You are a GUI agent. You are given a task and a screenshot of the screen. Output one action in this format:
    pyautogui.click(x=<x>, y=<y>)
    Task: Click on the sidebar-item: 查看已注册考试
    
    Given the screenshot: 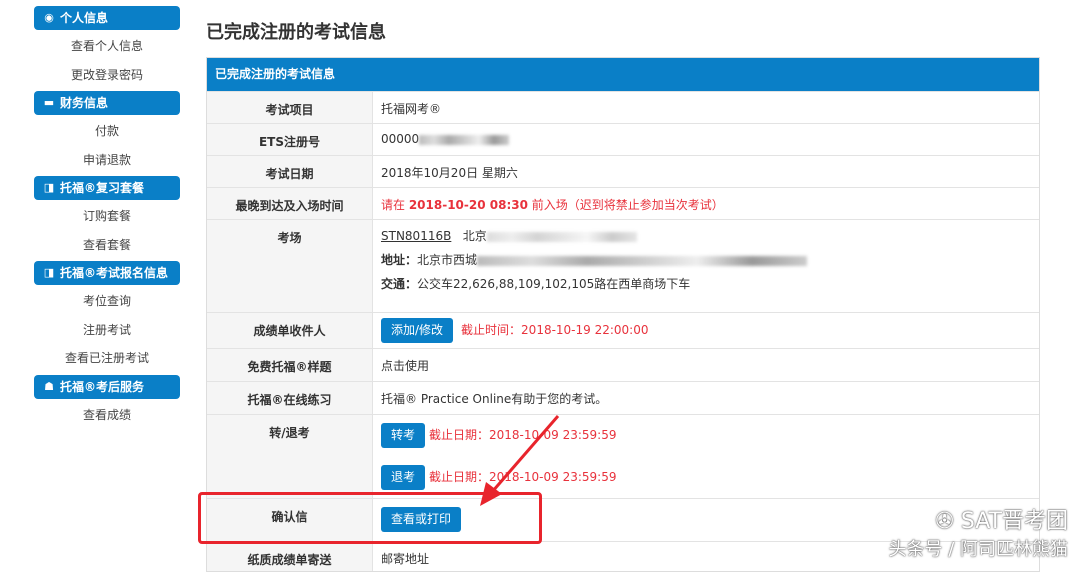 What is the action you would take?
    pyautogui.click(x=107, y=360)
    